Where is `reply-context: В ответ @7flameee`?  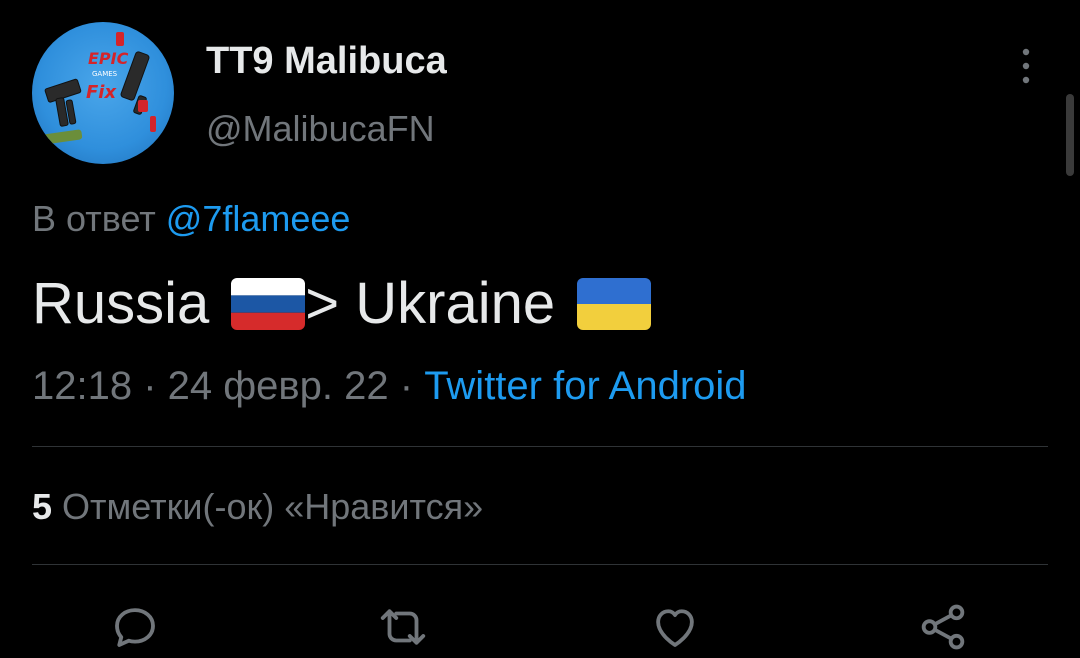
reply-context: В ответ @7flameee is located at coordinates (191, 219).